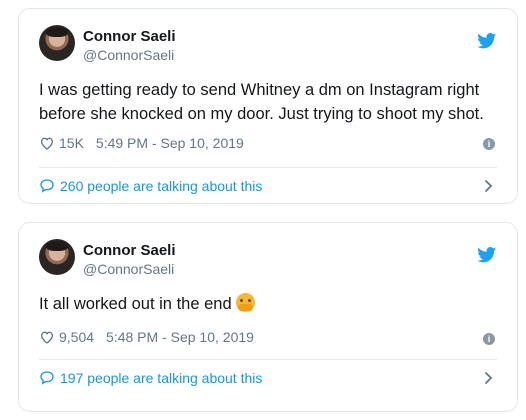 The height and width of the screenshot is (420, 526). Describe the element at coordinates (269, 304) in the screenshot. I see `tweet-text: It all worked out in the end` at that location.